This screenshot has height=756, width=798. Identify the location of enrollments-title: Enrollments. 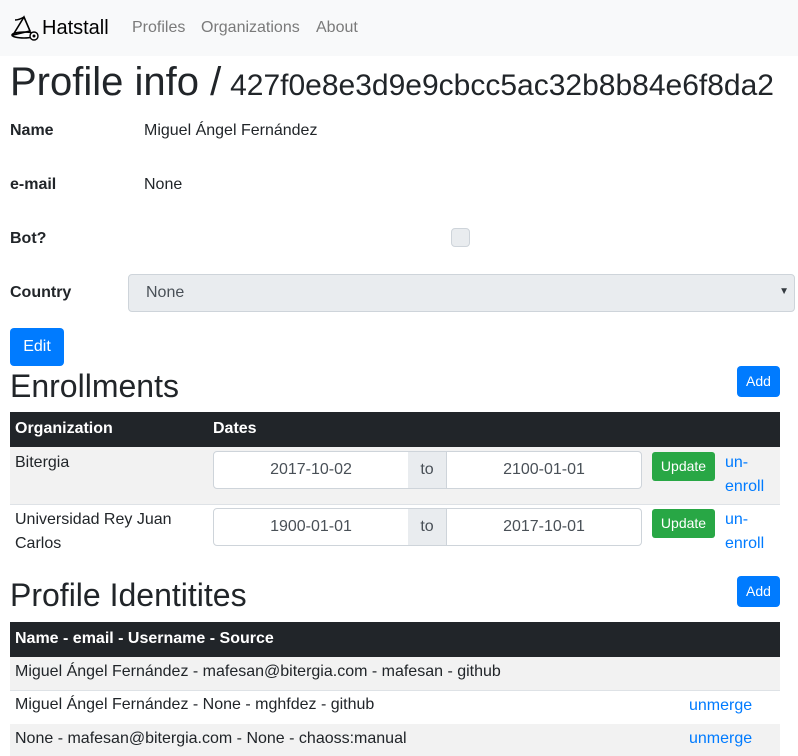
(94, 386).